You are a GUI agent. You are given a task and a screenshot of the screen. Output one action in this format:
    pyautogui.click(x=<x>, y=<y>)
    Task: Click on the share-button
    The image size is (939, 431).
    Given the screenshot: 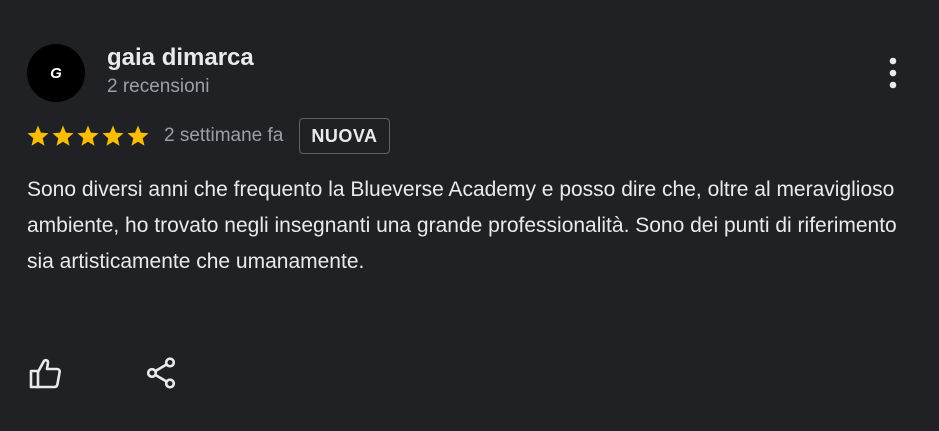 What is the action you would take?
    pyautogui.click(x=161, y=373)
    